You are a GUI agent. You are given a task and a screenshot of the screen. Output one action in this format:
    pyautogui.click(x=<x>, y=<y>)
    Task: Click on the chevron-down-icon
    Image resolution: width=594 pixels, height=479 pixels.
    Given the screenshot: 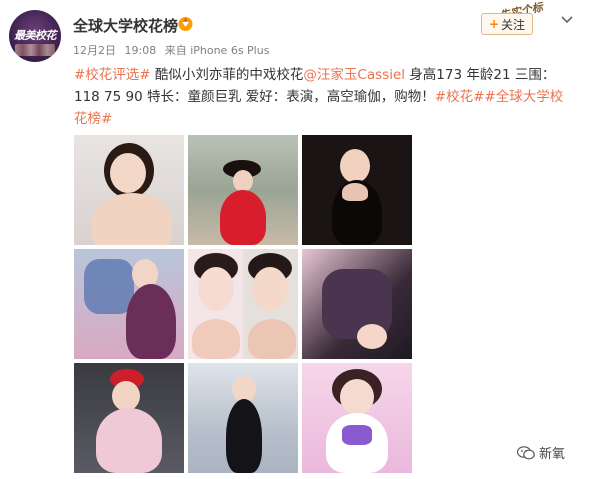 What is the action you would take?
    pyautogui.click(x=567, y=19)
    